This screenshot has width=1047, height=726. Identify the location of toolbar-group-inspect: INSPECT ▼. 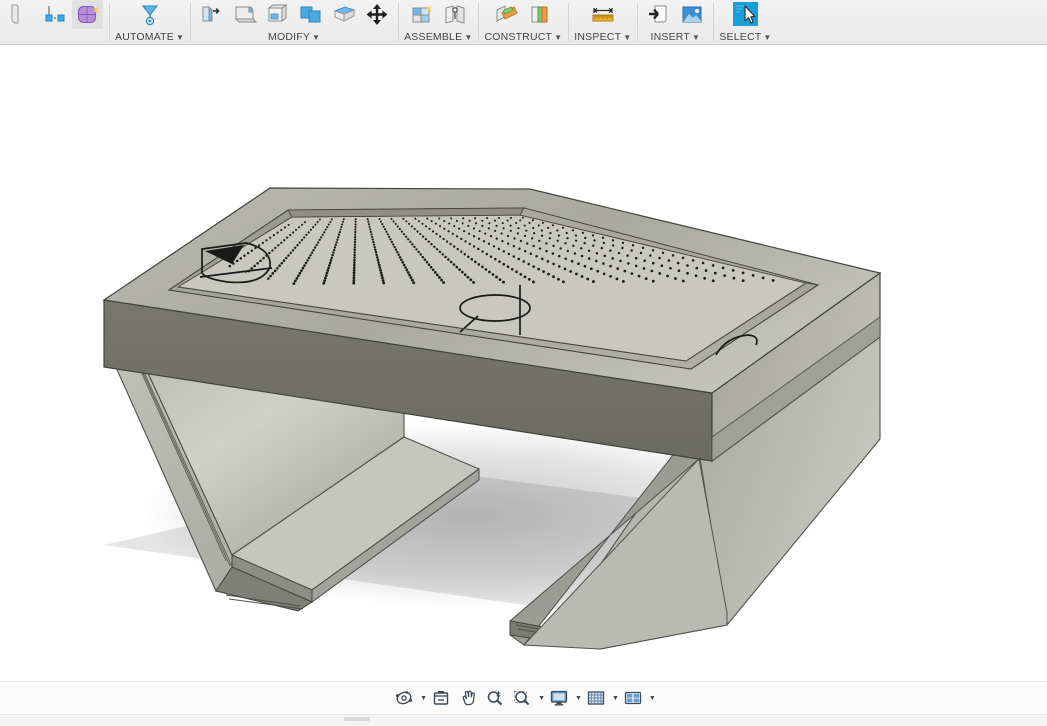
(602, 22).